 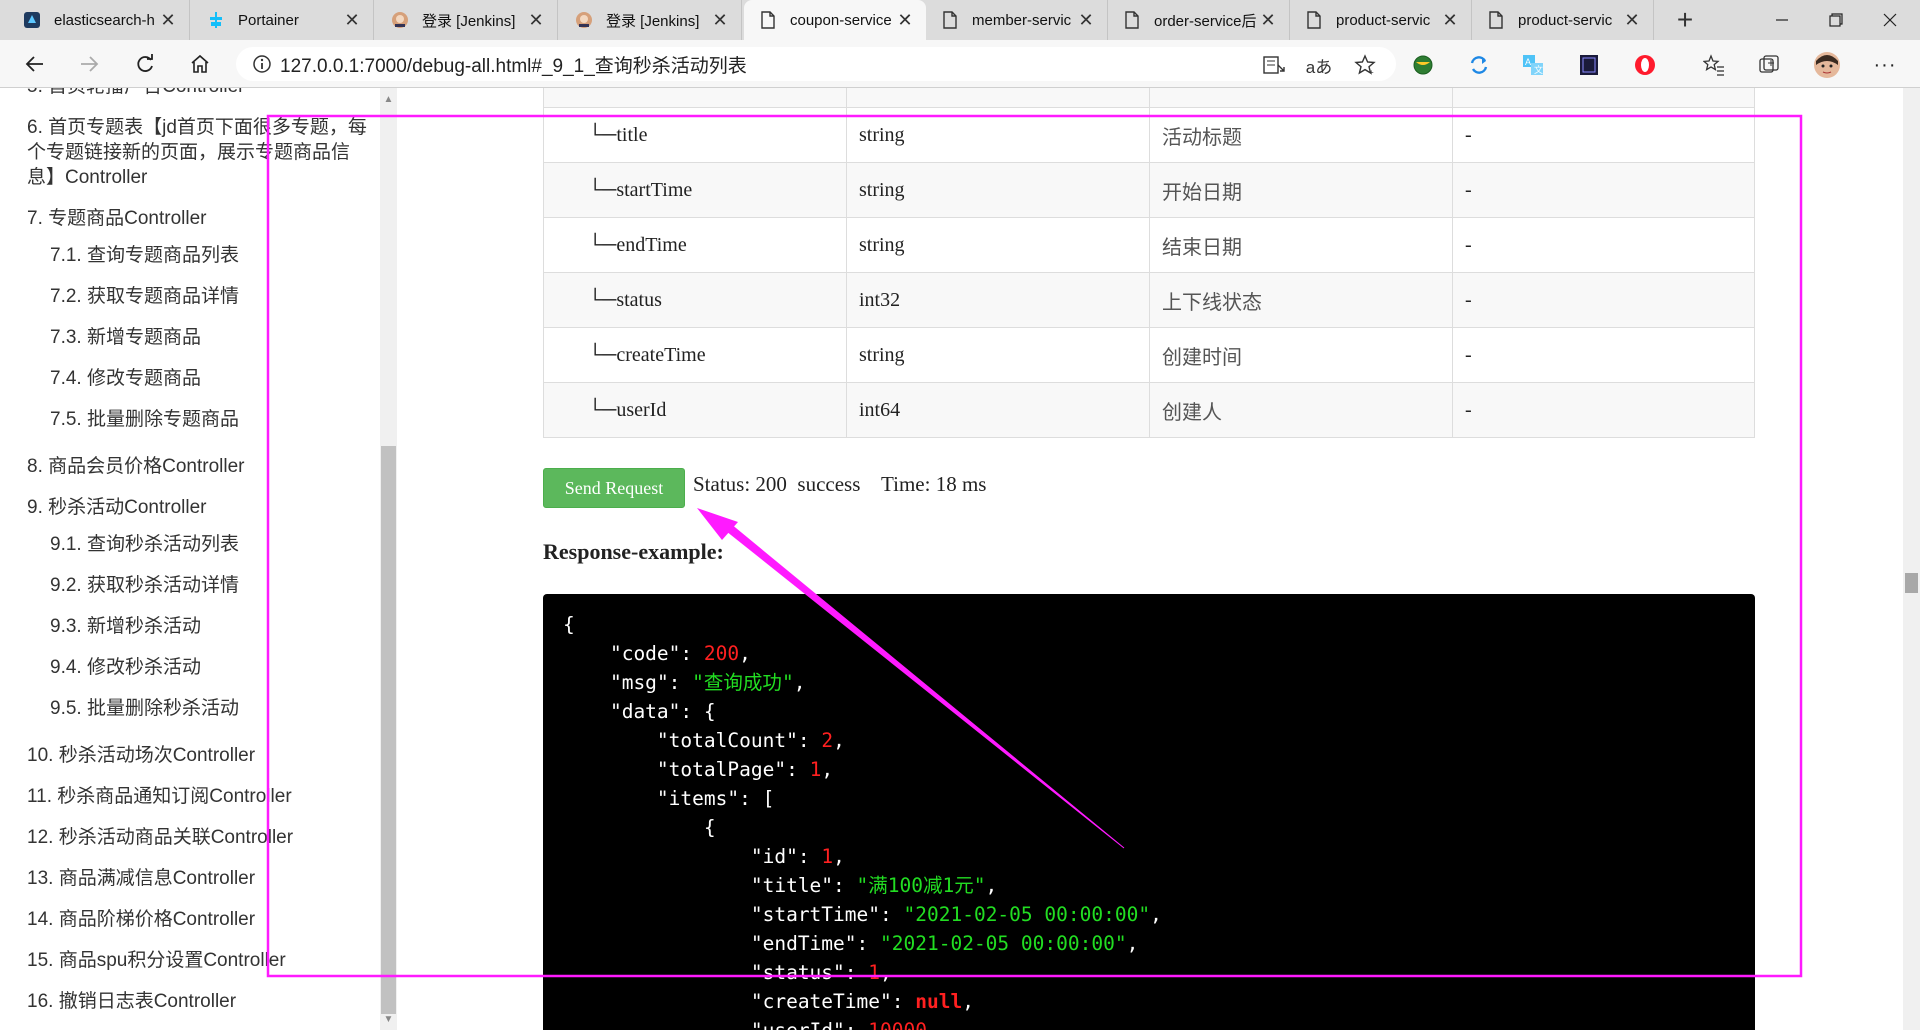 I want to click on home-button, so click(x=200, y=64).